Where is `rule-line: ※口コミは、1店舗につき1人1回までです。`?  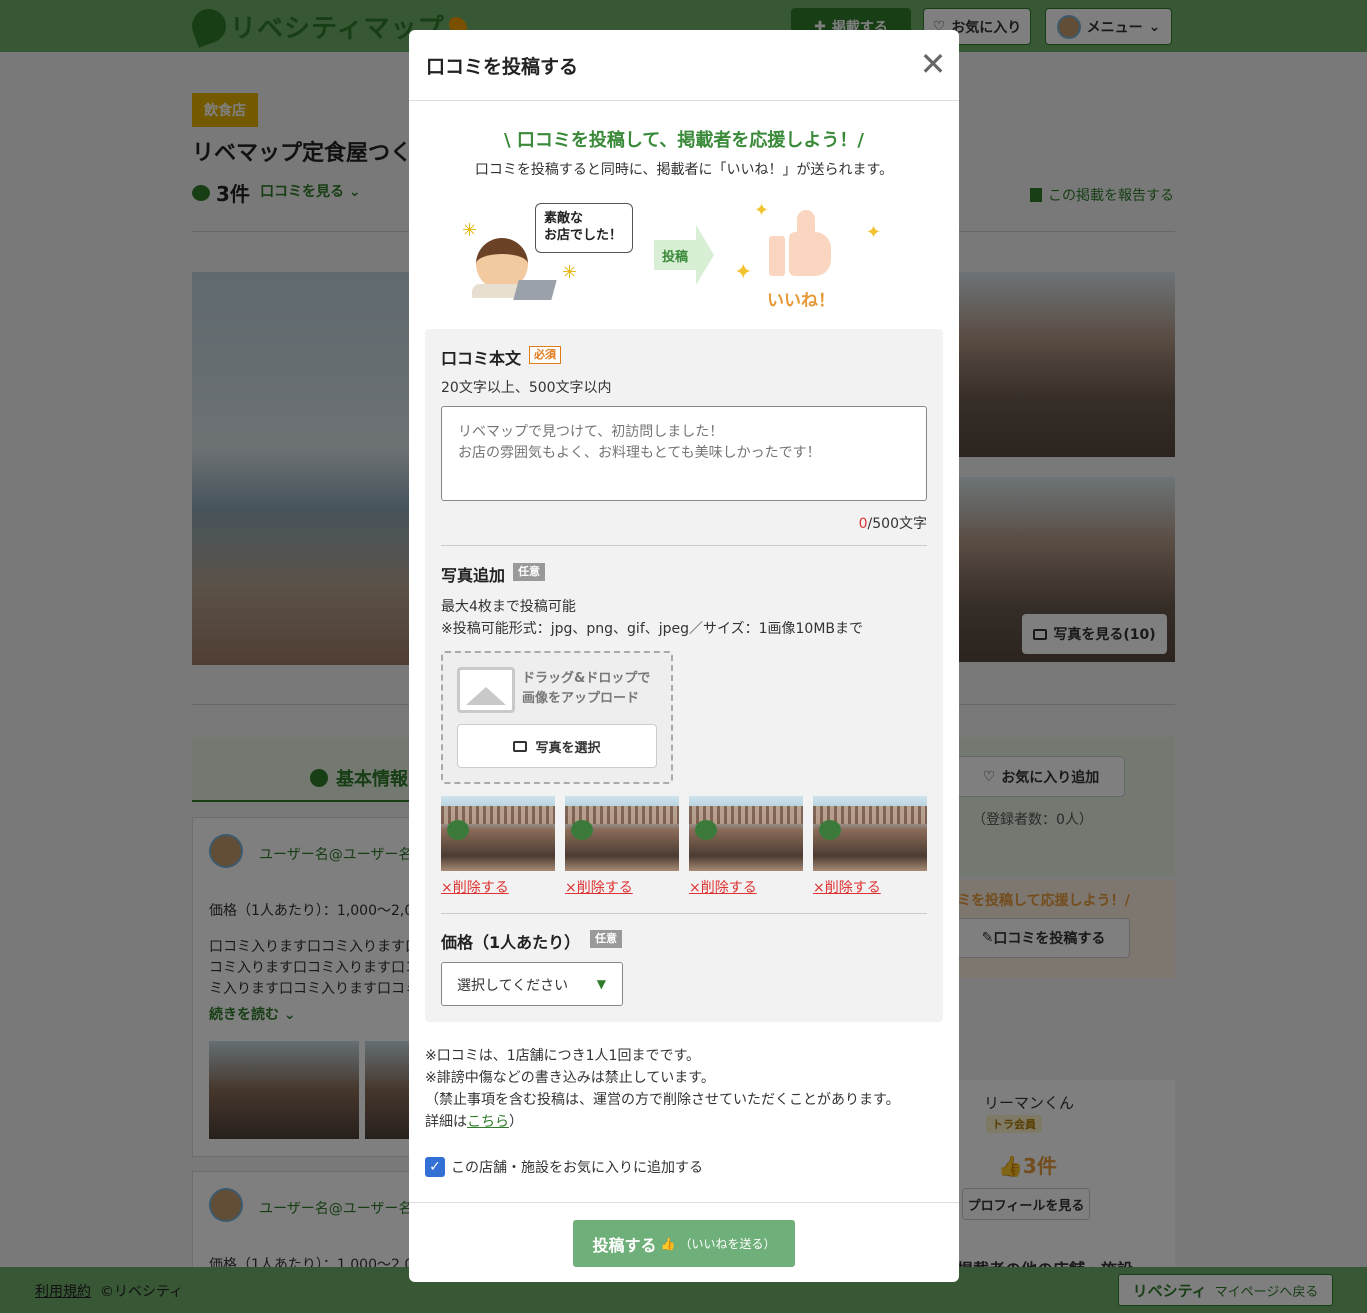
rule-line: ※口コミは、1店舗につき1人1回までです。 is located at coordinates (563, 1056).